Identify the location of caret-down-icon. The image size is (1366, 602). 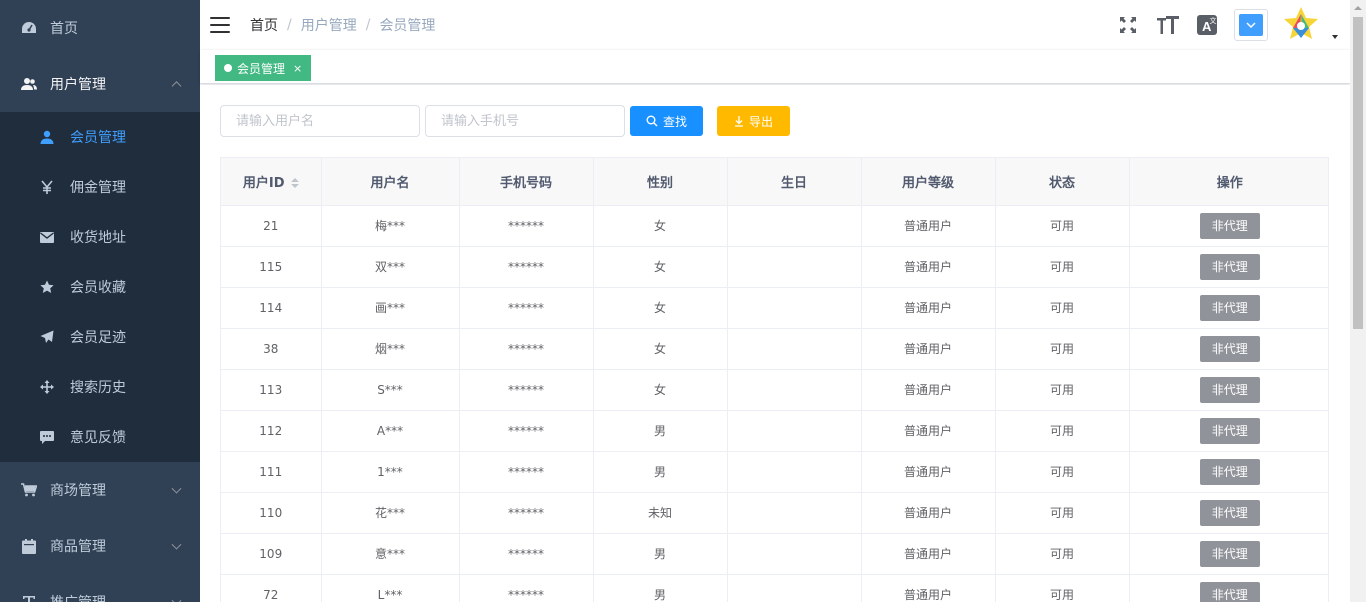
(1335, 37).